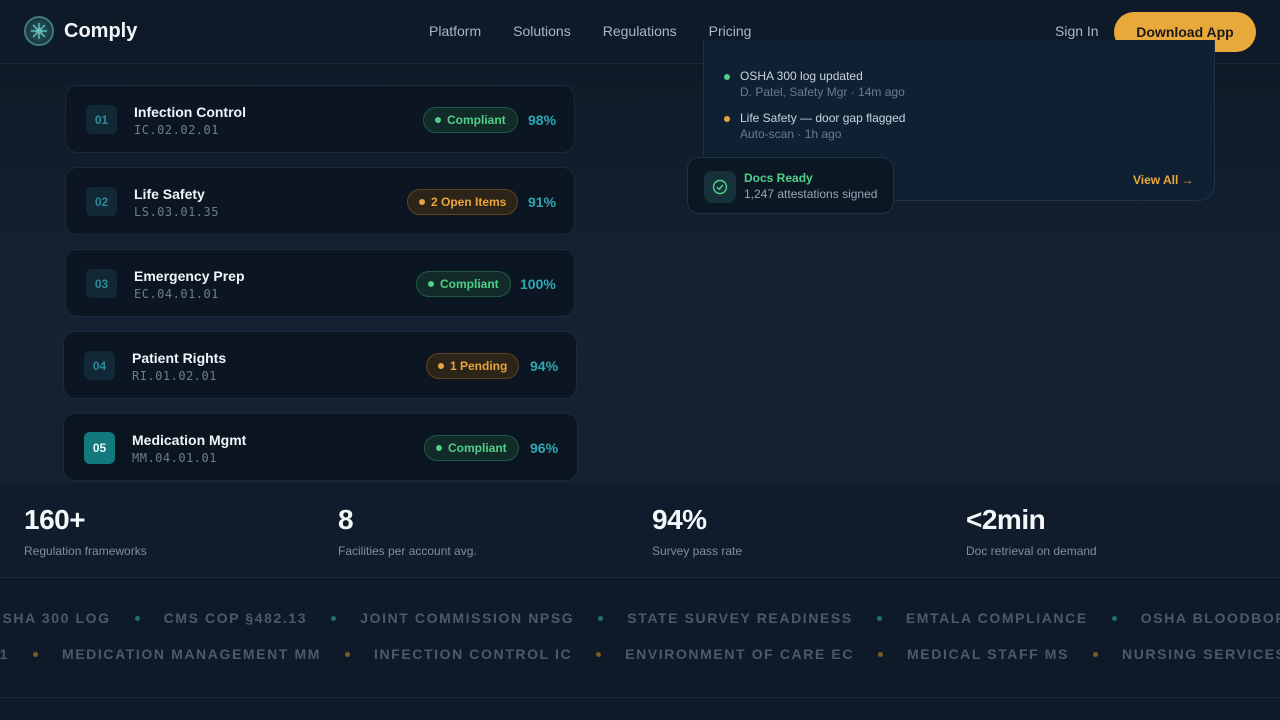 The height and width of the screenshot is (720, 1280). Describe the element at coordinates (538, 284) in the screenshot. I see `compliance-percent: 100%` at that location.